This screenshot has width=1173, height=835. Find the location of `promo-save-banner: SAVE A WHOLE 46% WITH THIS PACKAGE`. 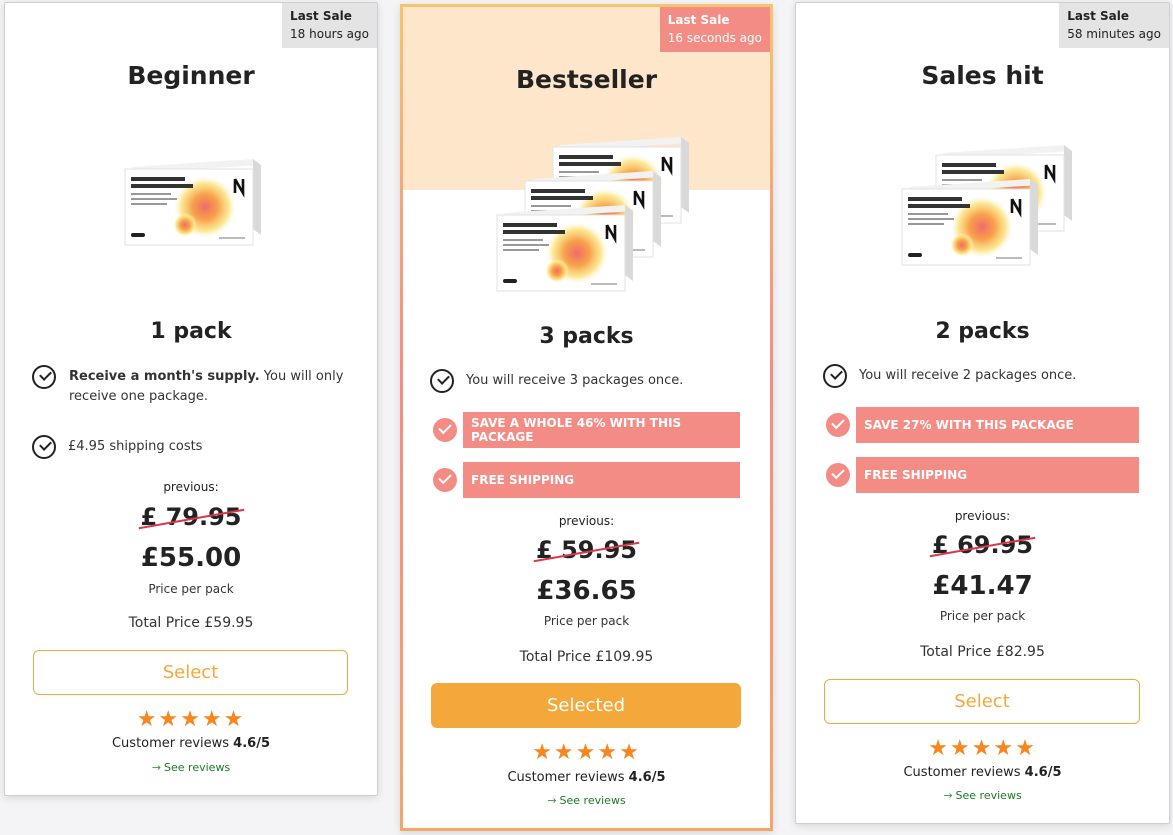

promo-save-banner: SAVE A WHOLE 46% WITH THIS PACKAGE is located at coordinates (586, 430).